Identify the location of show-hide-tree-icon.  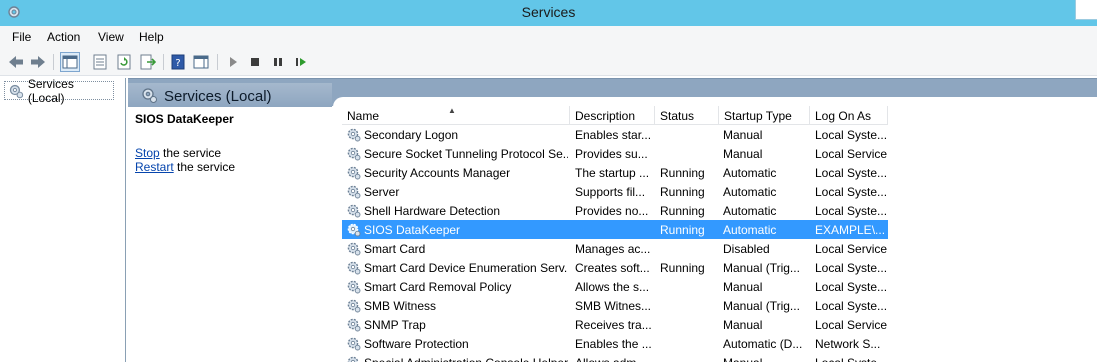
(70, 62).